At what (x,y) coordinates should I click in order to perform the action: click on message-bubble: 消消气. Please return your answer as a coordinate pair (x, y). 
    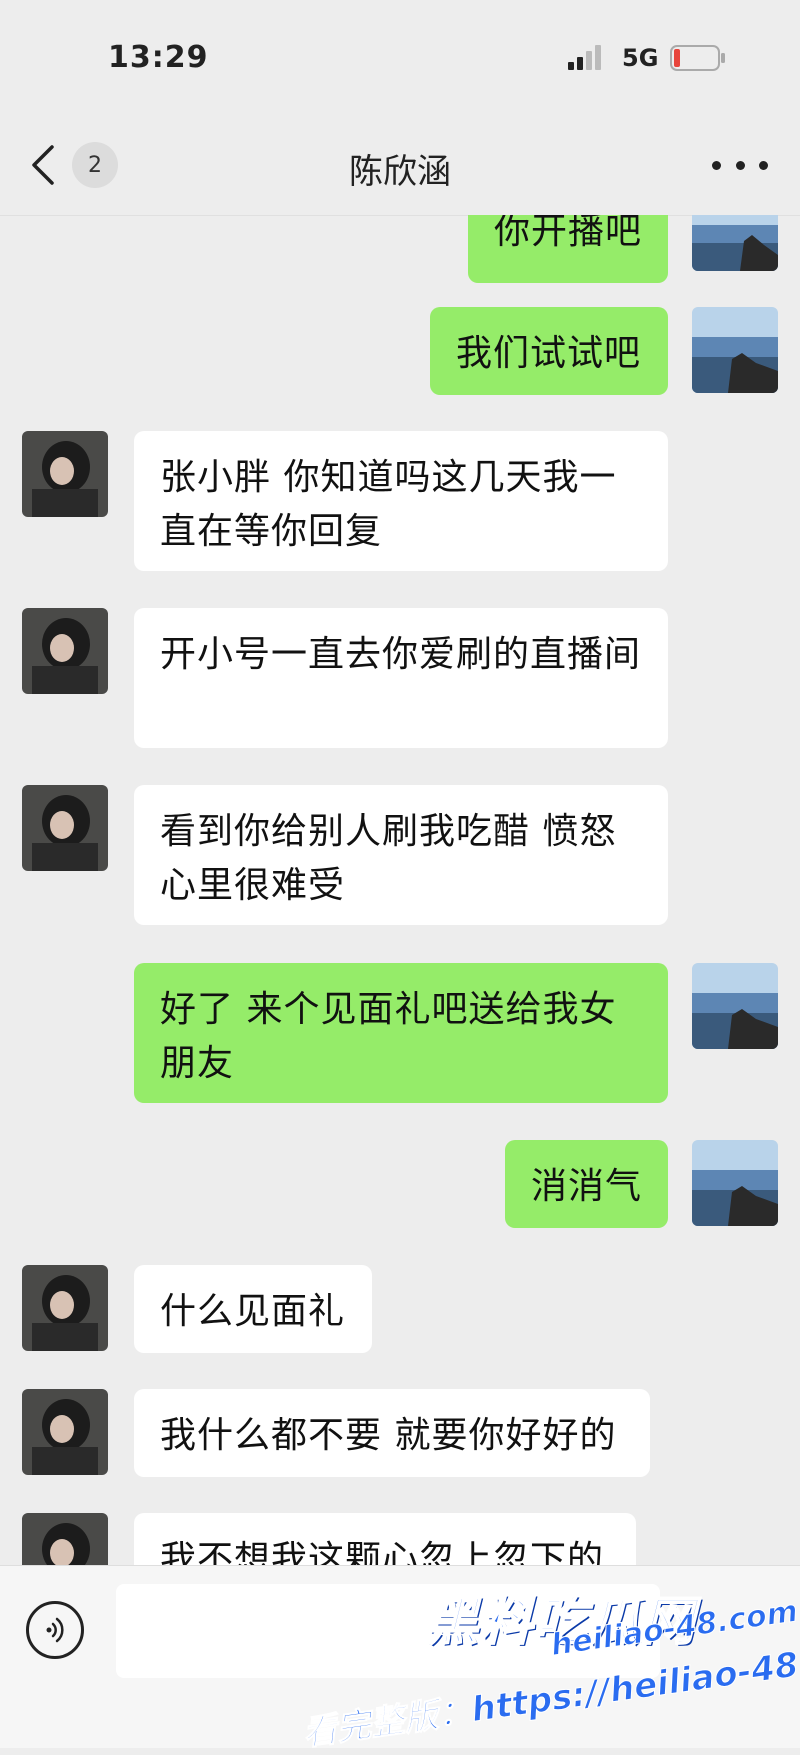
    Looking at the image, I should click on (586, 1184).